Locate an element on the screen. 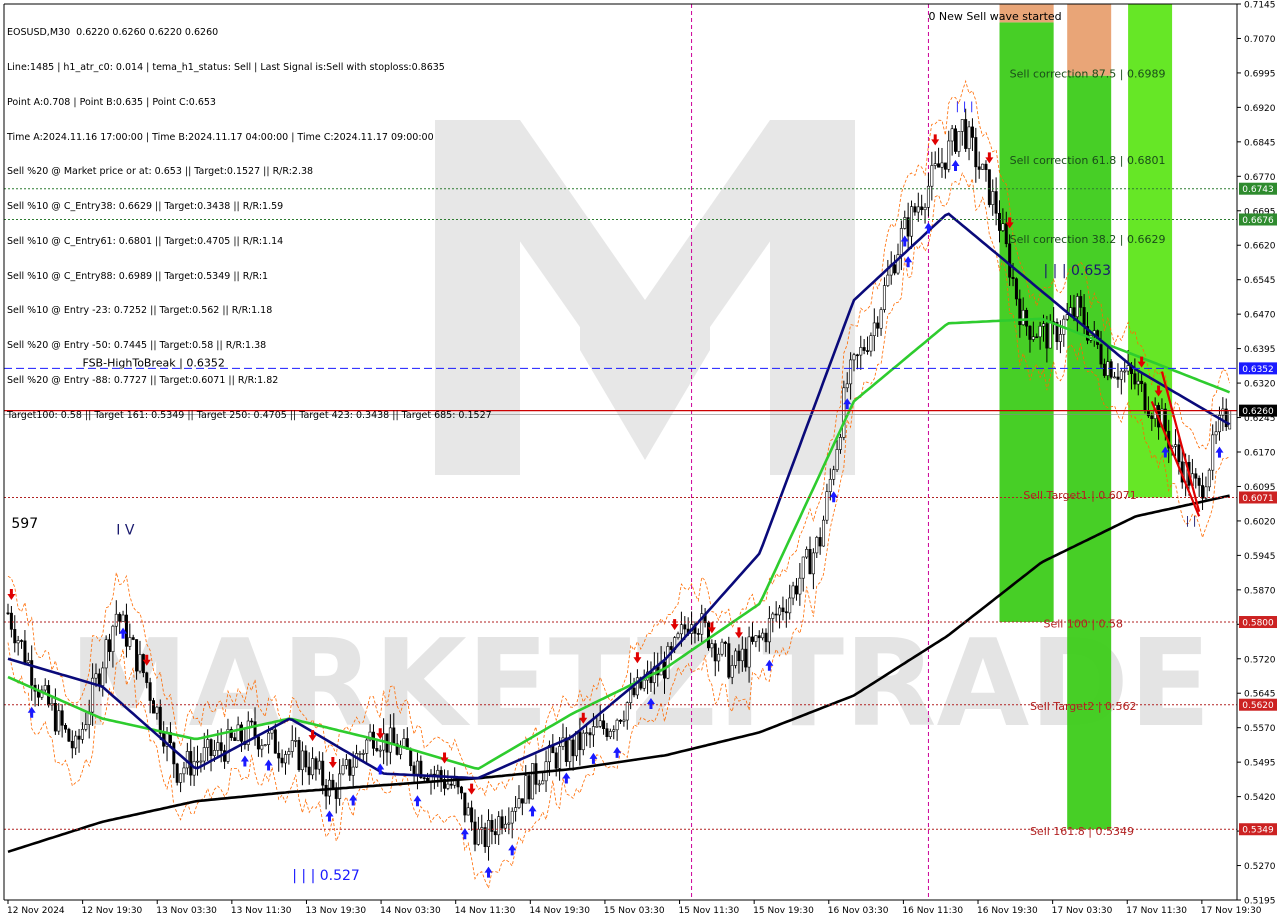 This screenshot has height=924, width=1280. x-tick-label: 14 Nov 03:30 is located at coordinates (410, 911).